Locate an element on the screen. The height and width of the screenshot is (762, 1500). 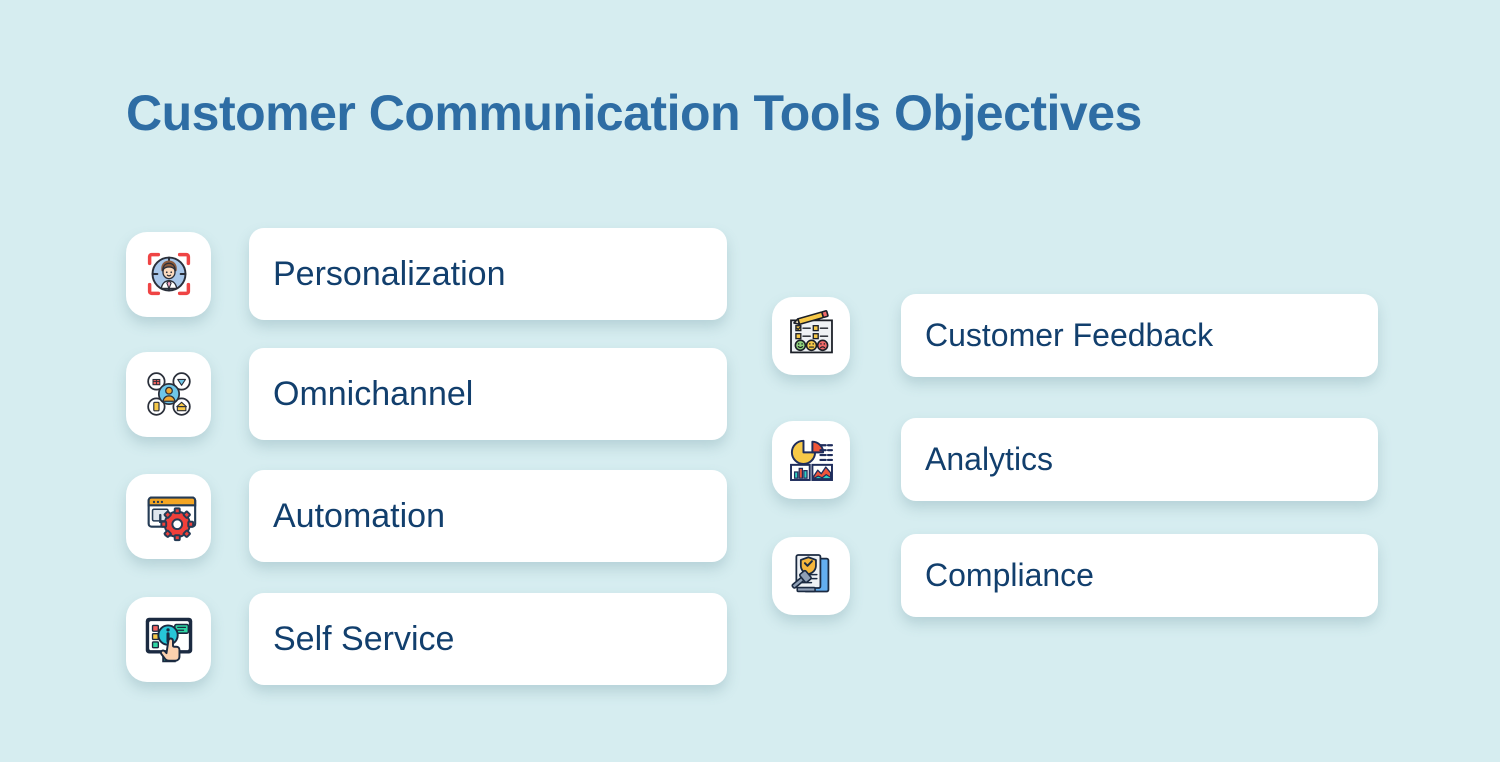
list-item: Analytics is located at coordinates (1075, 459).